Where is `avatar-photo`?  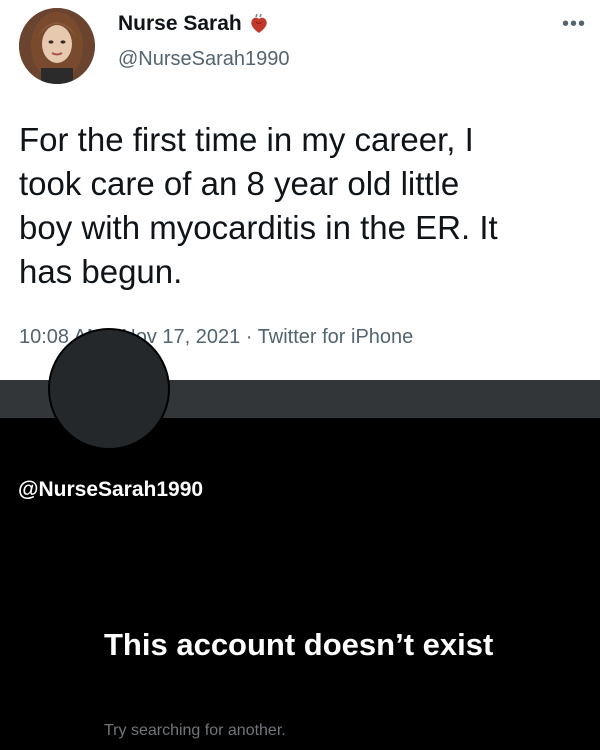 avatar-photo is located at coordinates (57, 46).